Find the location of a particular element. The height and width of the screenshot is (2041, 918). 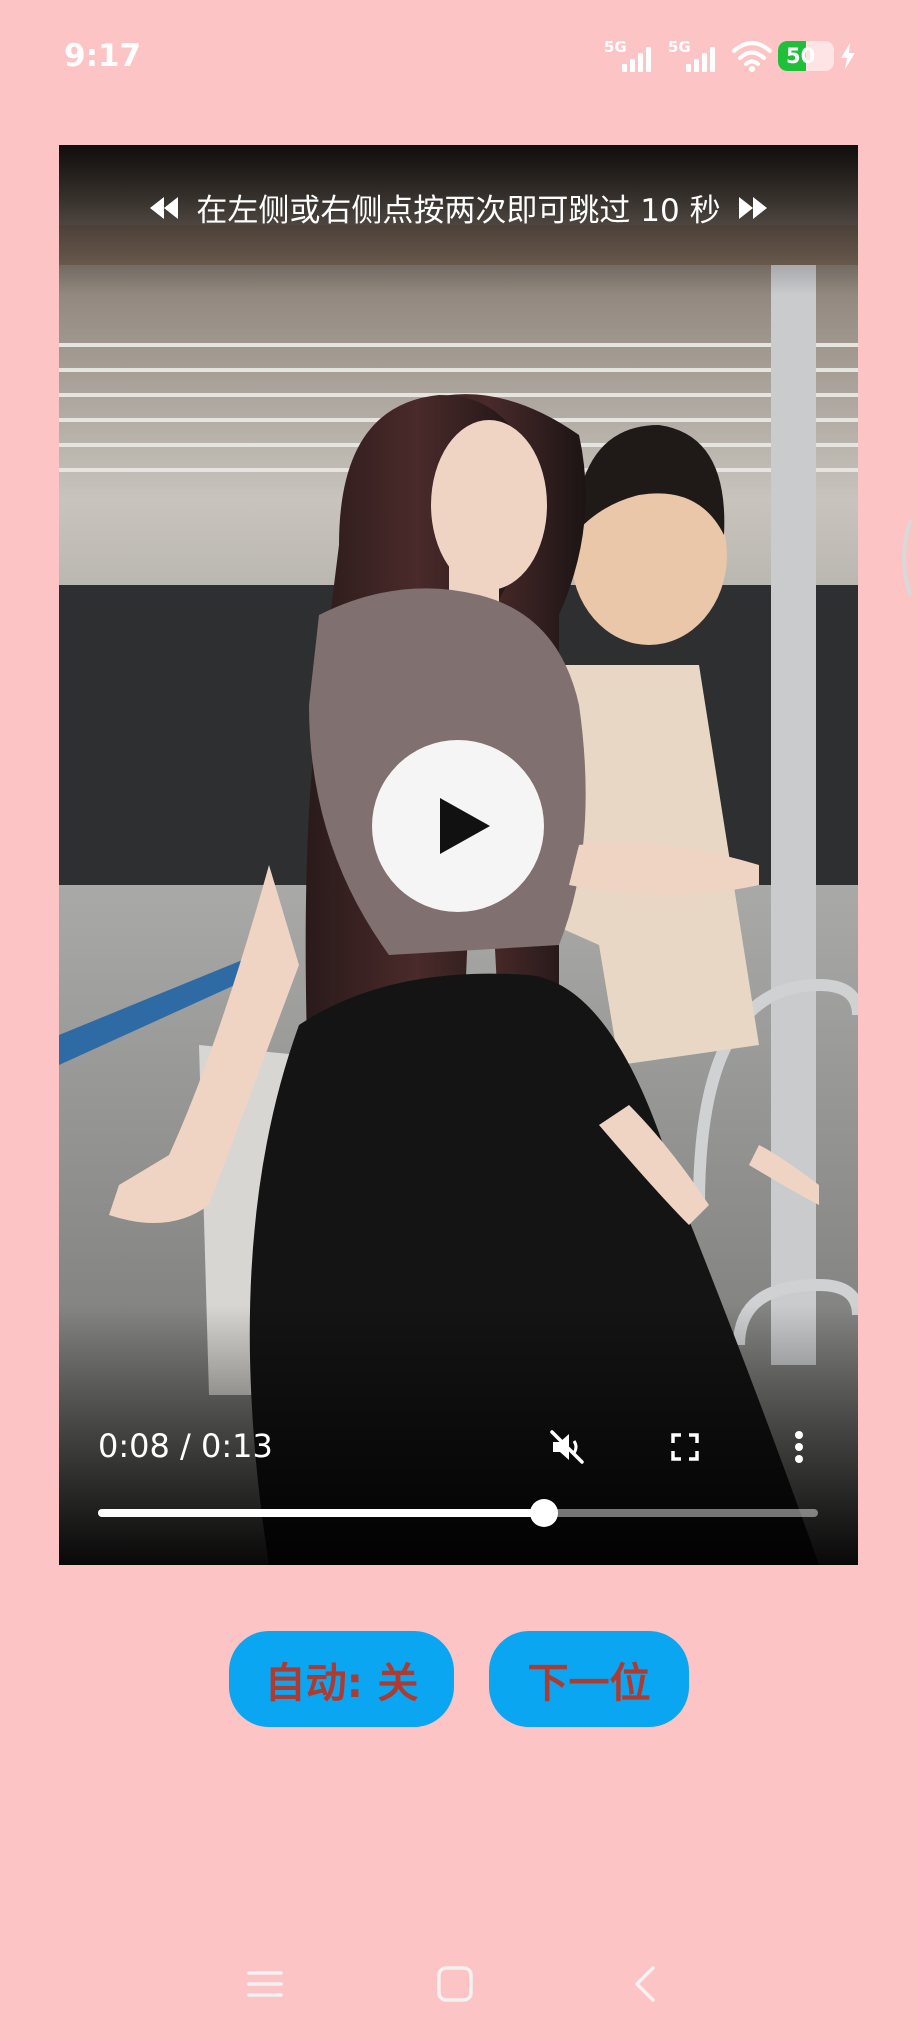

play-button is located at coordinates (458, 826).